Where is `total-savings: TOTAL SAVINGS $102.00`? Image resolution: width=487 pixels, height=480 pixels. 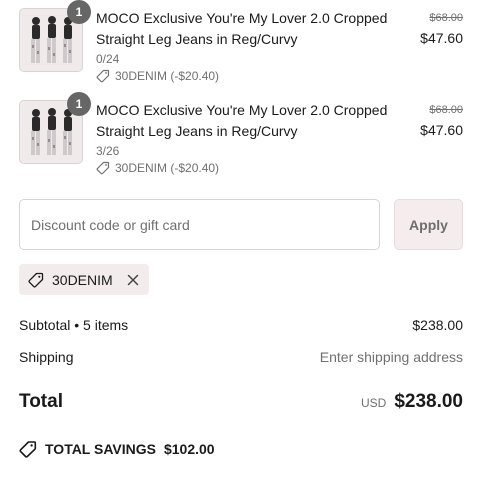 total-savings: TOTAL SAVINGS $102.00 is located at coordinates (117, 449).